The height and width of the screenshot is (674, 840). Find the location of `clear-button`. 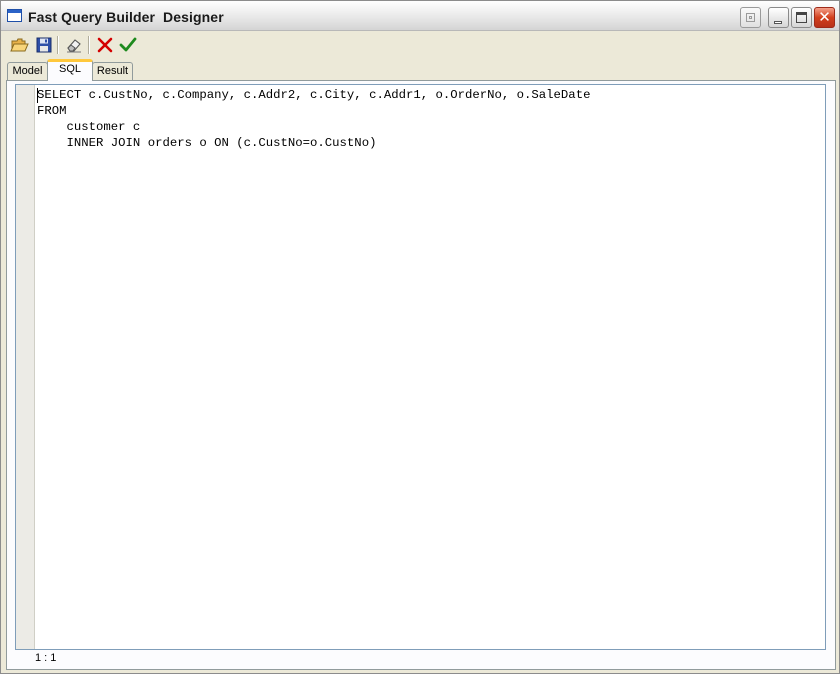

clear-button is located at coordinates (74, 45).